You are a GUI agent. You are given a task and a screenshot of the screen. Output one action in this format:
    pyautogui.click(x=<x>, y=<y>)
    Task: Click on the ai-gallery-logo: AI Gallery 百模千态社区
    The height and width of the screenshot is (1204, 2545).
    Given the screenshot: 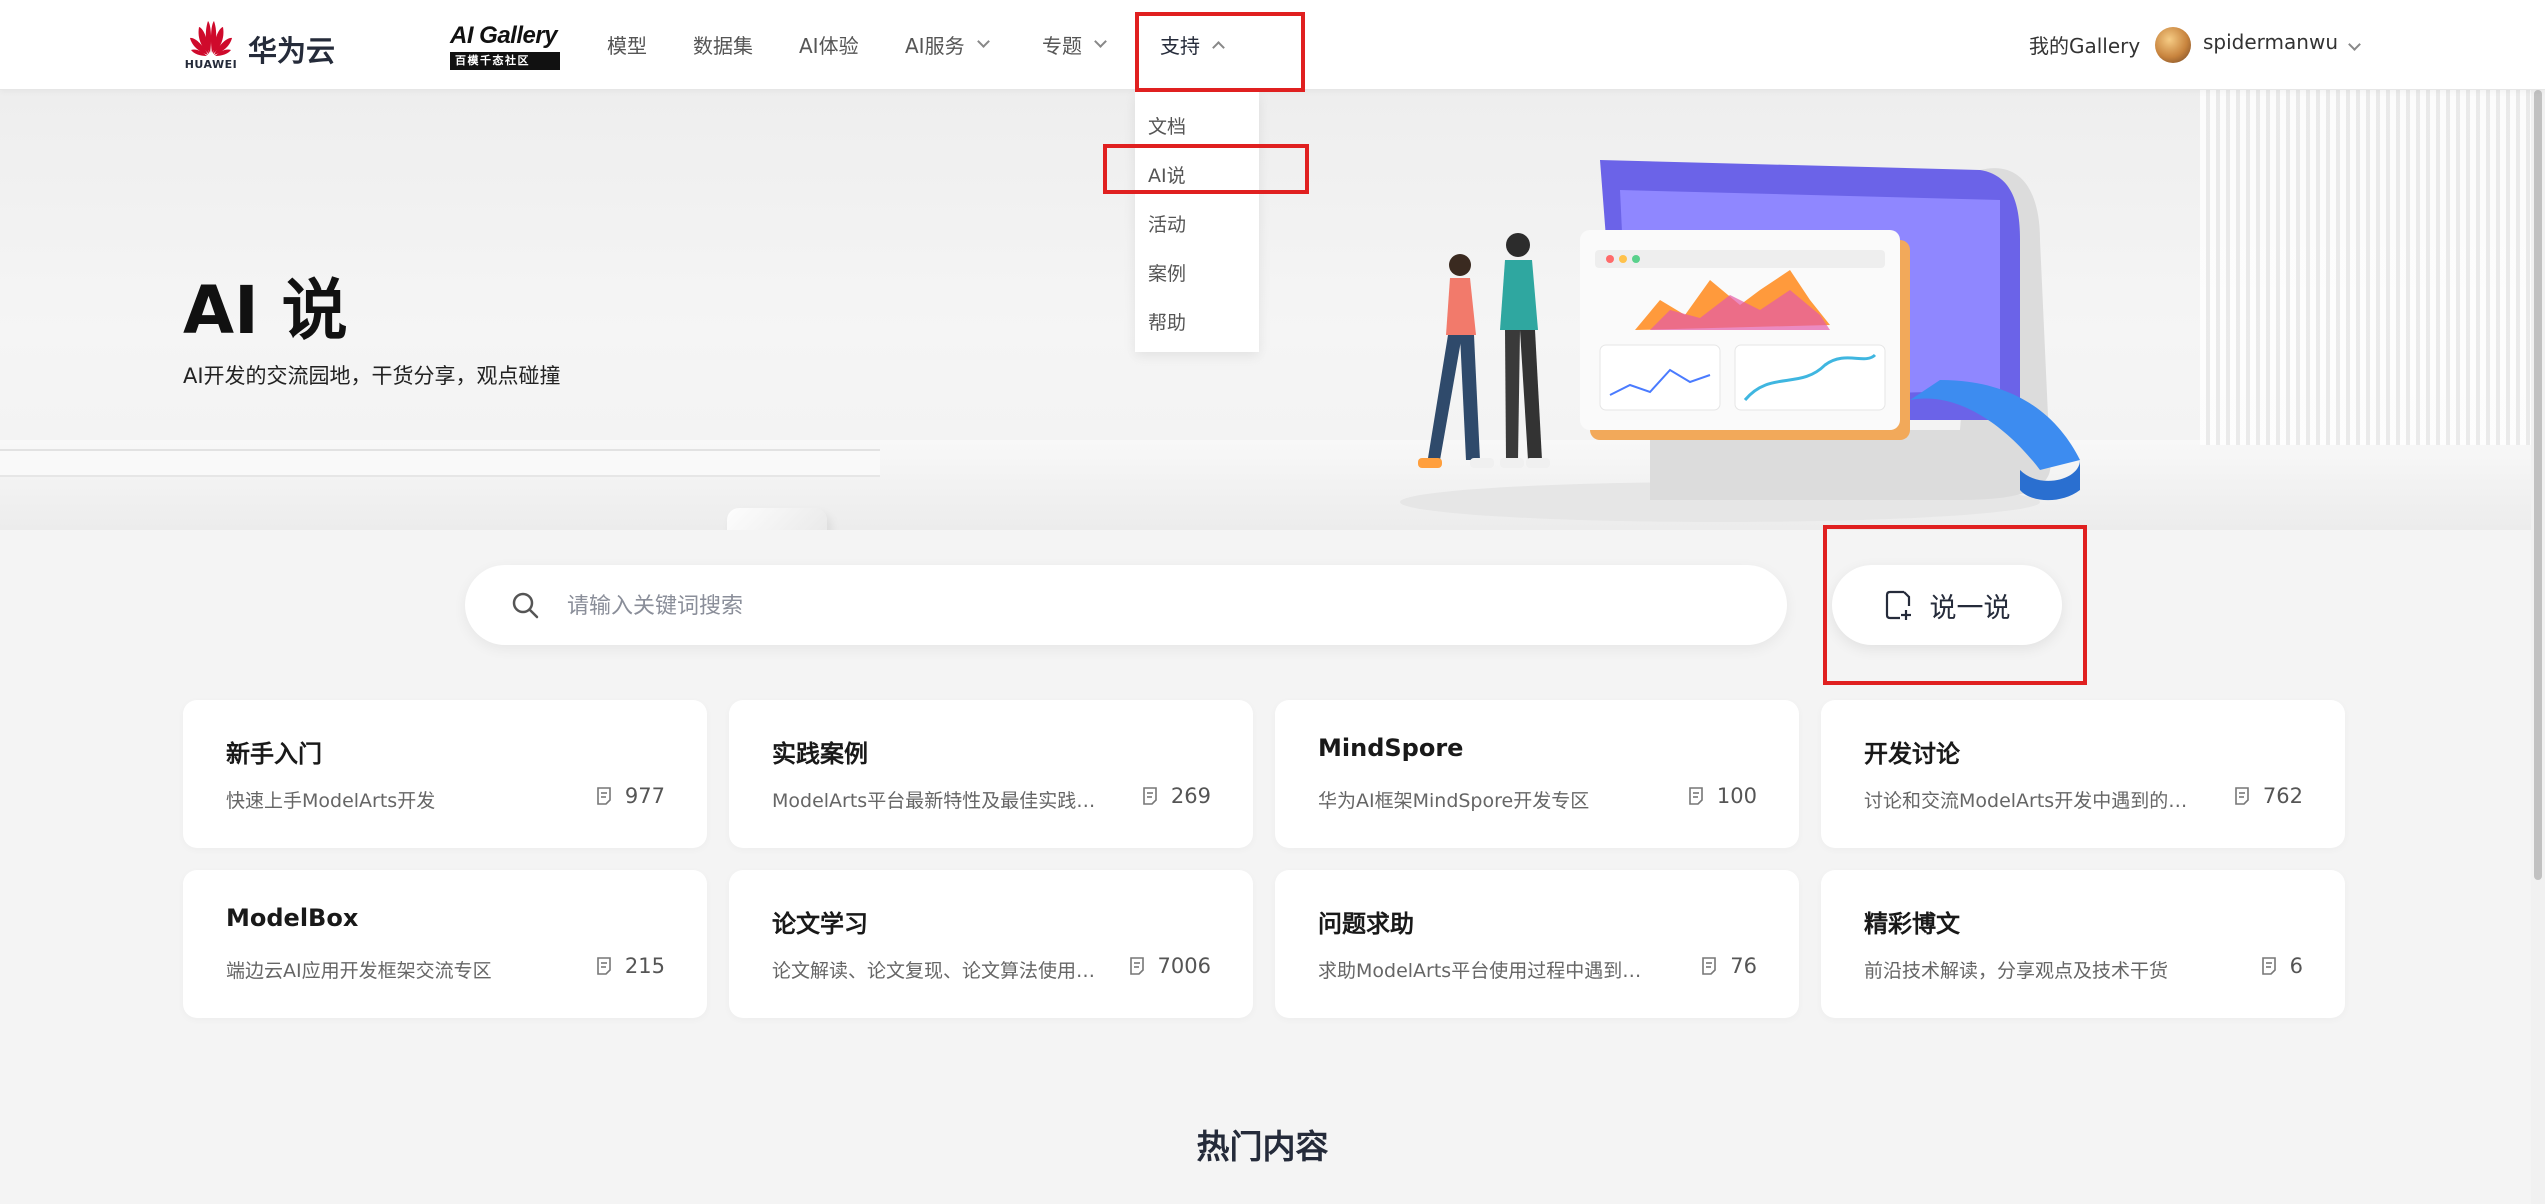 What is the action you would take?
    pyautogui.click(x=505, y=46)
    